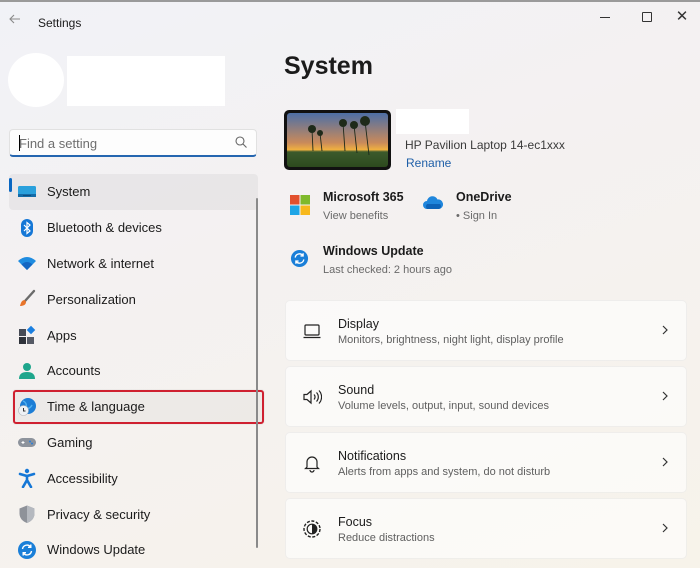  Describe the element at coordinates (485, 145) in the screenshot. I see `device-model: HP Pavilion Laptop 14-ec1xxx` at that location.